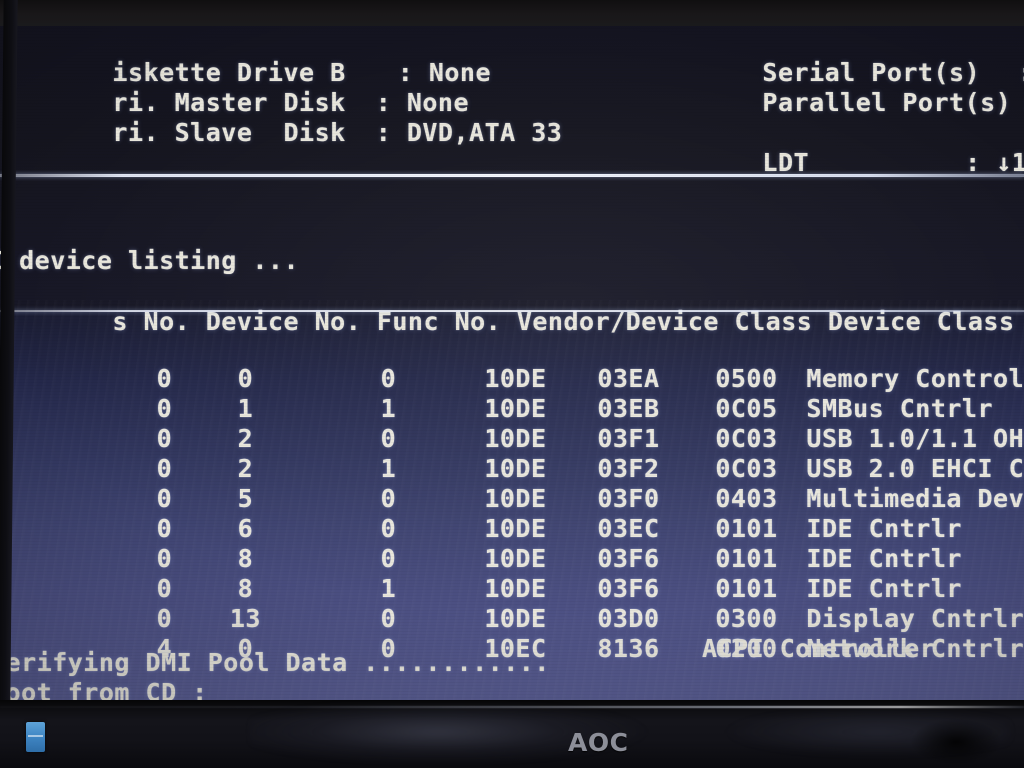  What do you see at coordinates (512, 311) in the screenshot?
I see `separator-line-table-header` at bounding box center [512, 311].